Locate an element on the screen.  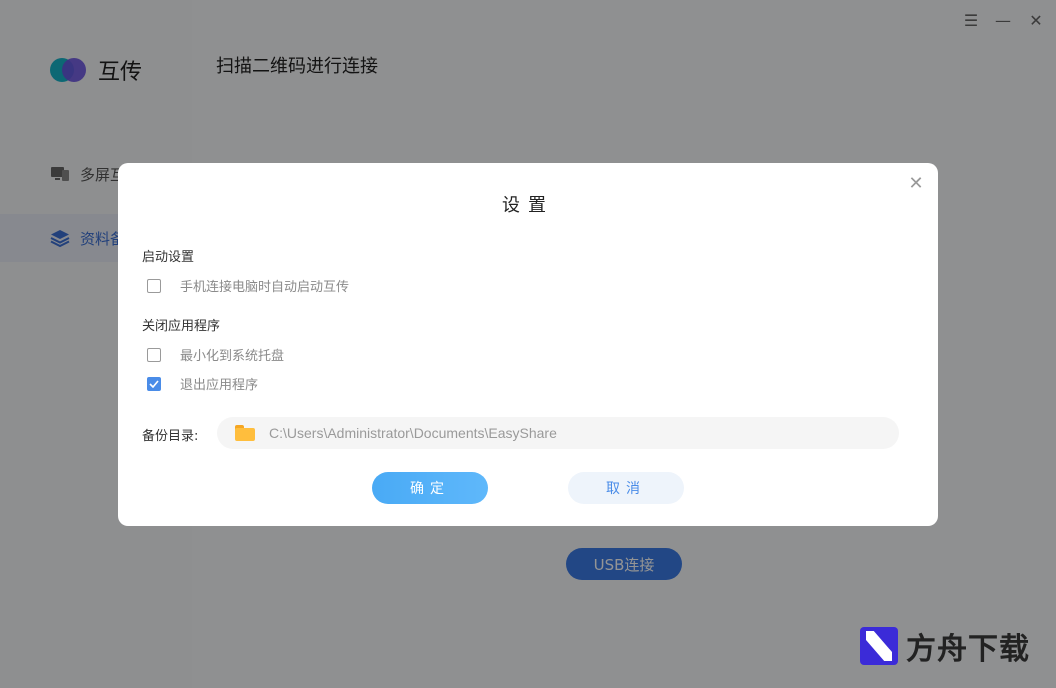
confirm-button: 确定 is located at coordinates (430, 488).